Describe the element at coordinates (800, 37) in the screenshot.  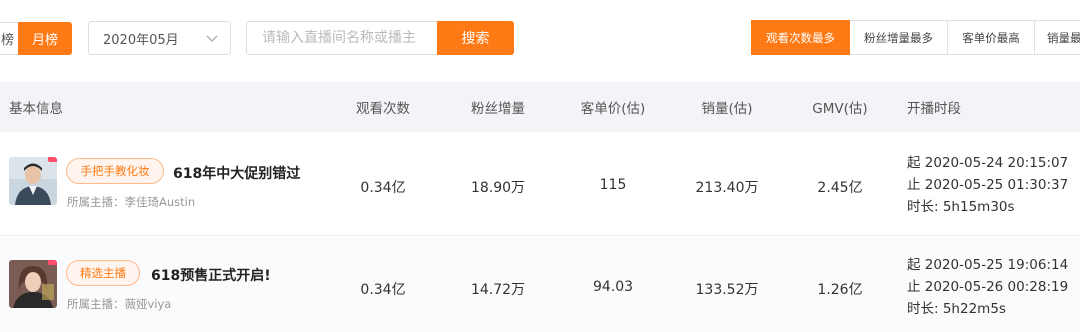
I see `sort-tab-views: 观看次数最多` at that location.